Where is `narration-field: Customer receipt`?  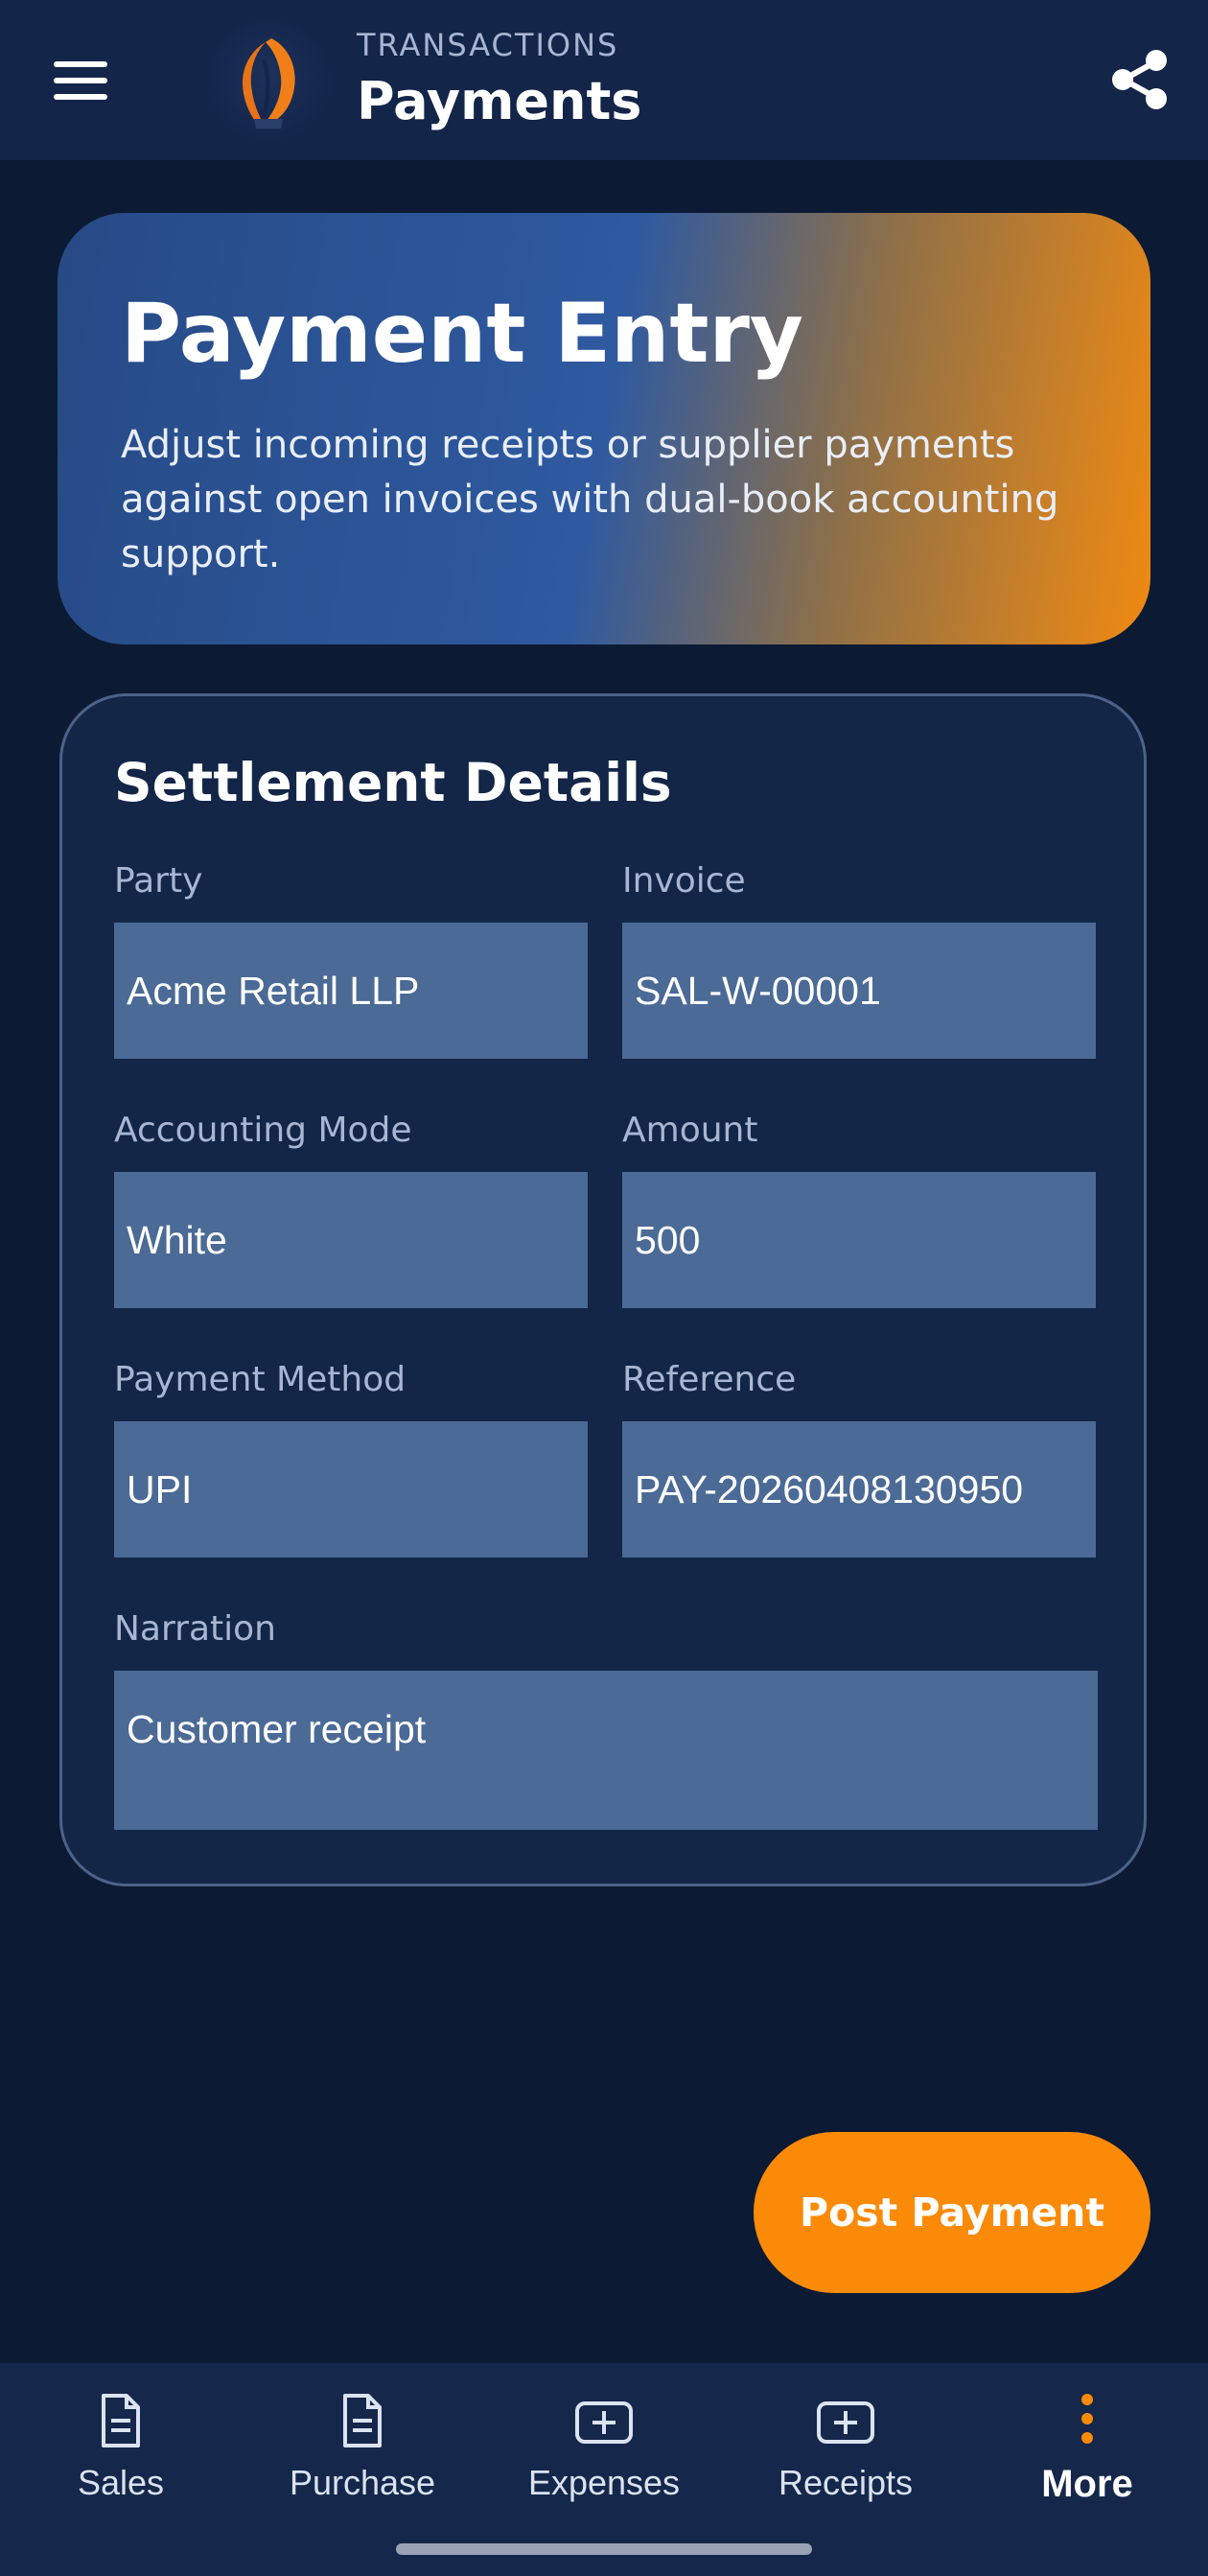 narration-field: Customer receipt is located at coordinates (606, 1750).